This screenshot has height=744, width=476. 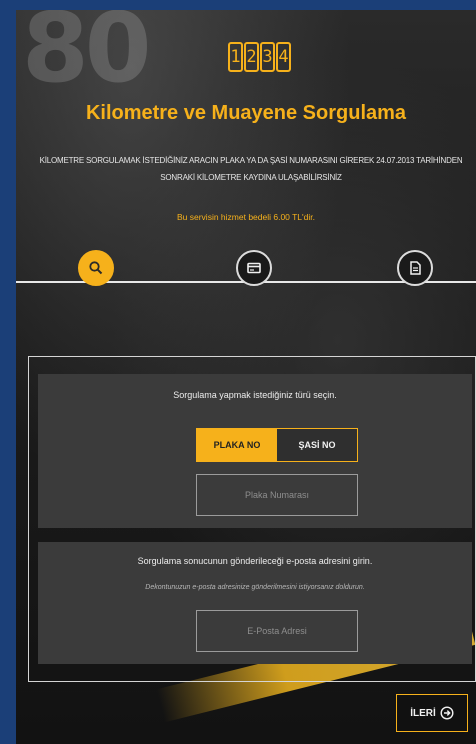 I want to click on step-payment, so click(x=254, y=268).